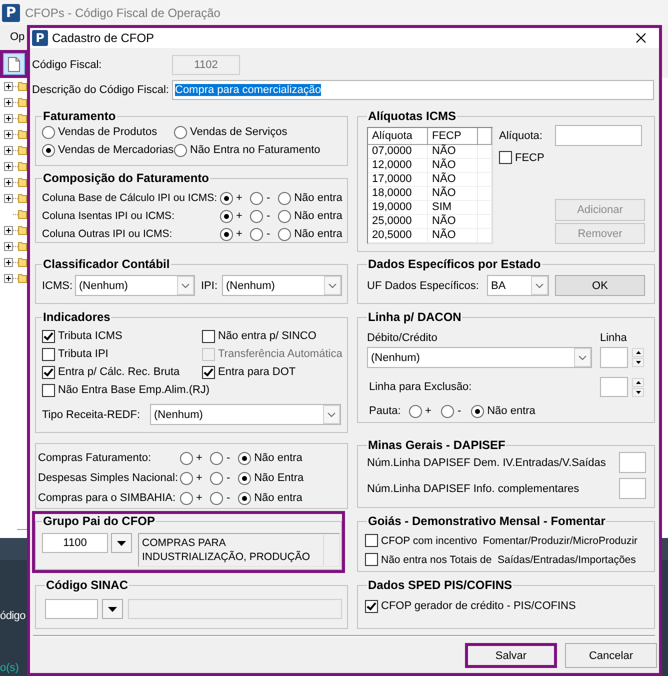 This screenshot has width=668, height=676. I want to click on table-cell: 19,0000, so click(398, 208).